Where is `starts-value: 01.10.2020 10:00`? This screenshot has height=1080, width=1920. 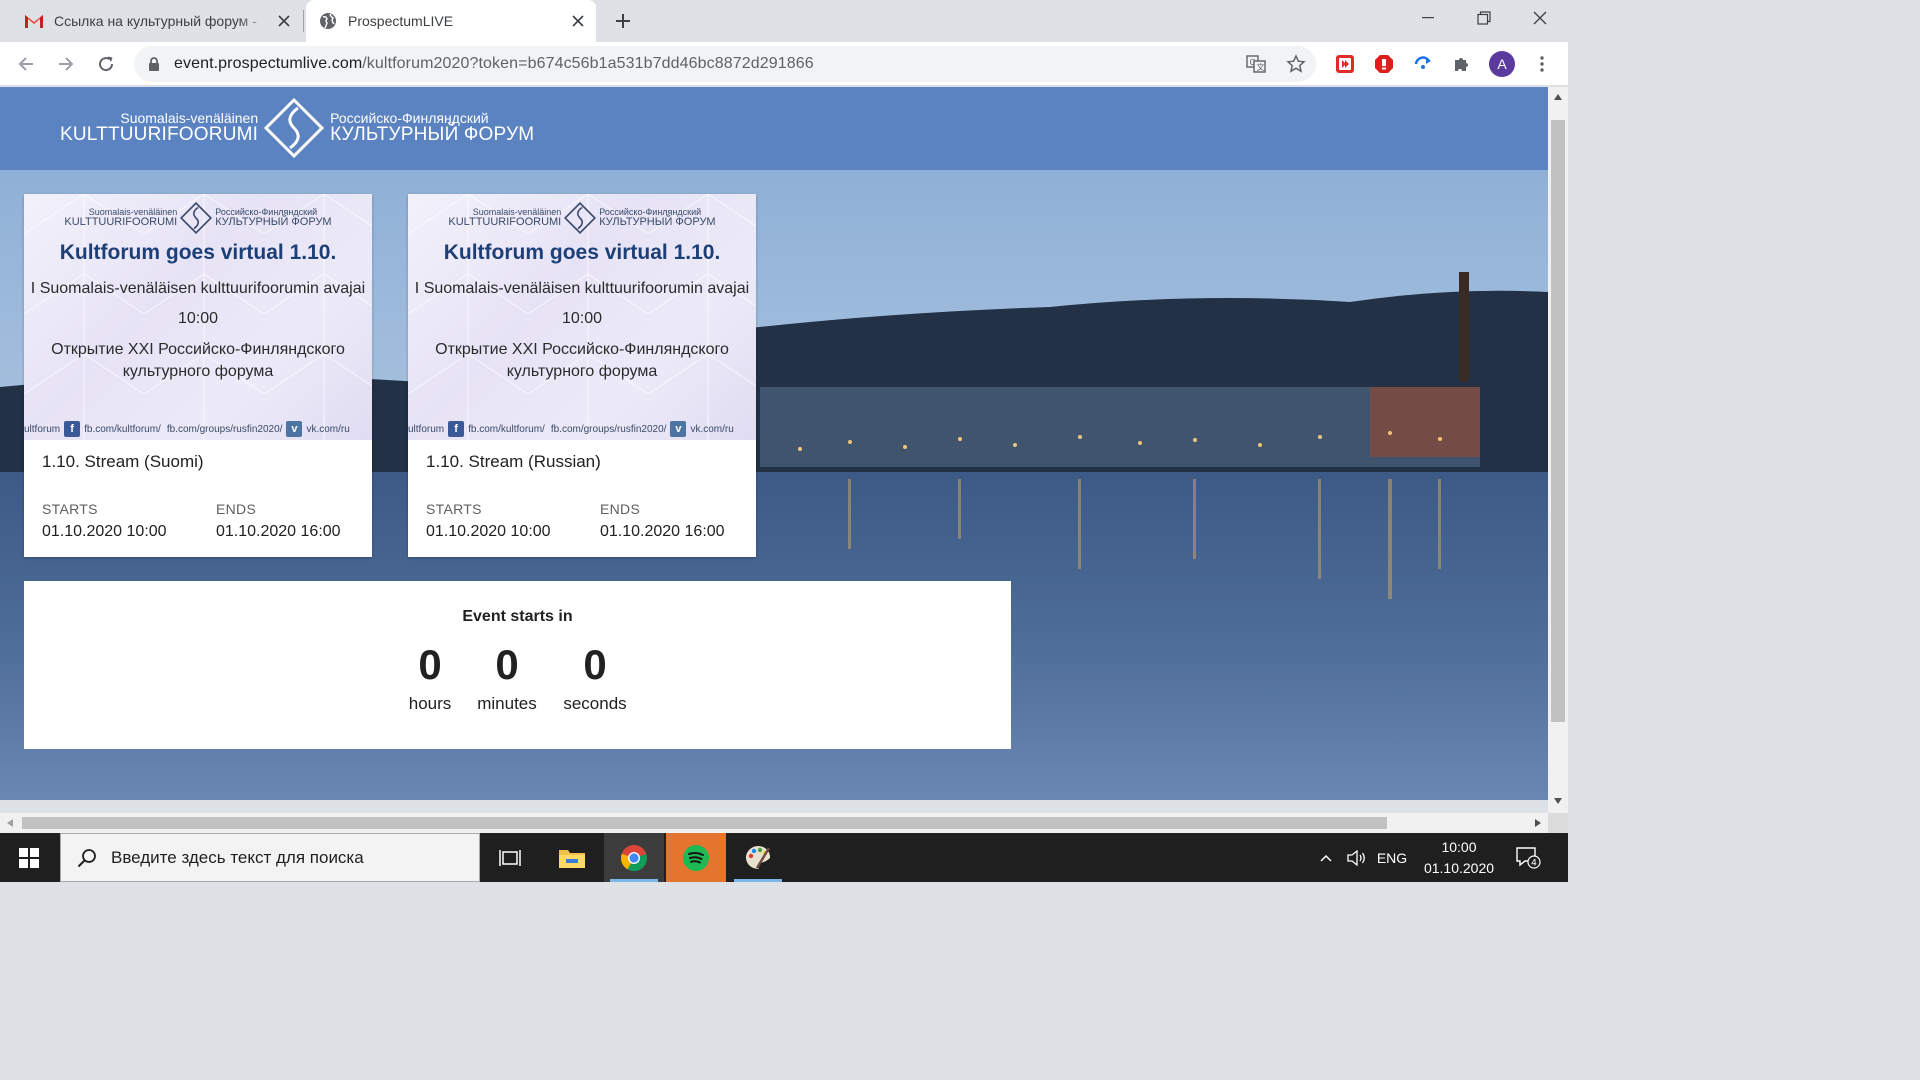 starts-value: 01.10.2020 10:00 is located at coordinates (104, 531).